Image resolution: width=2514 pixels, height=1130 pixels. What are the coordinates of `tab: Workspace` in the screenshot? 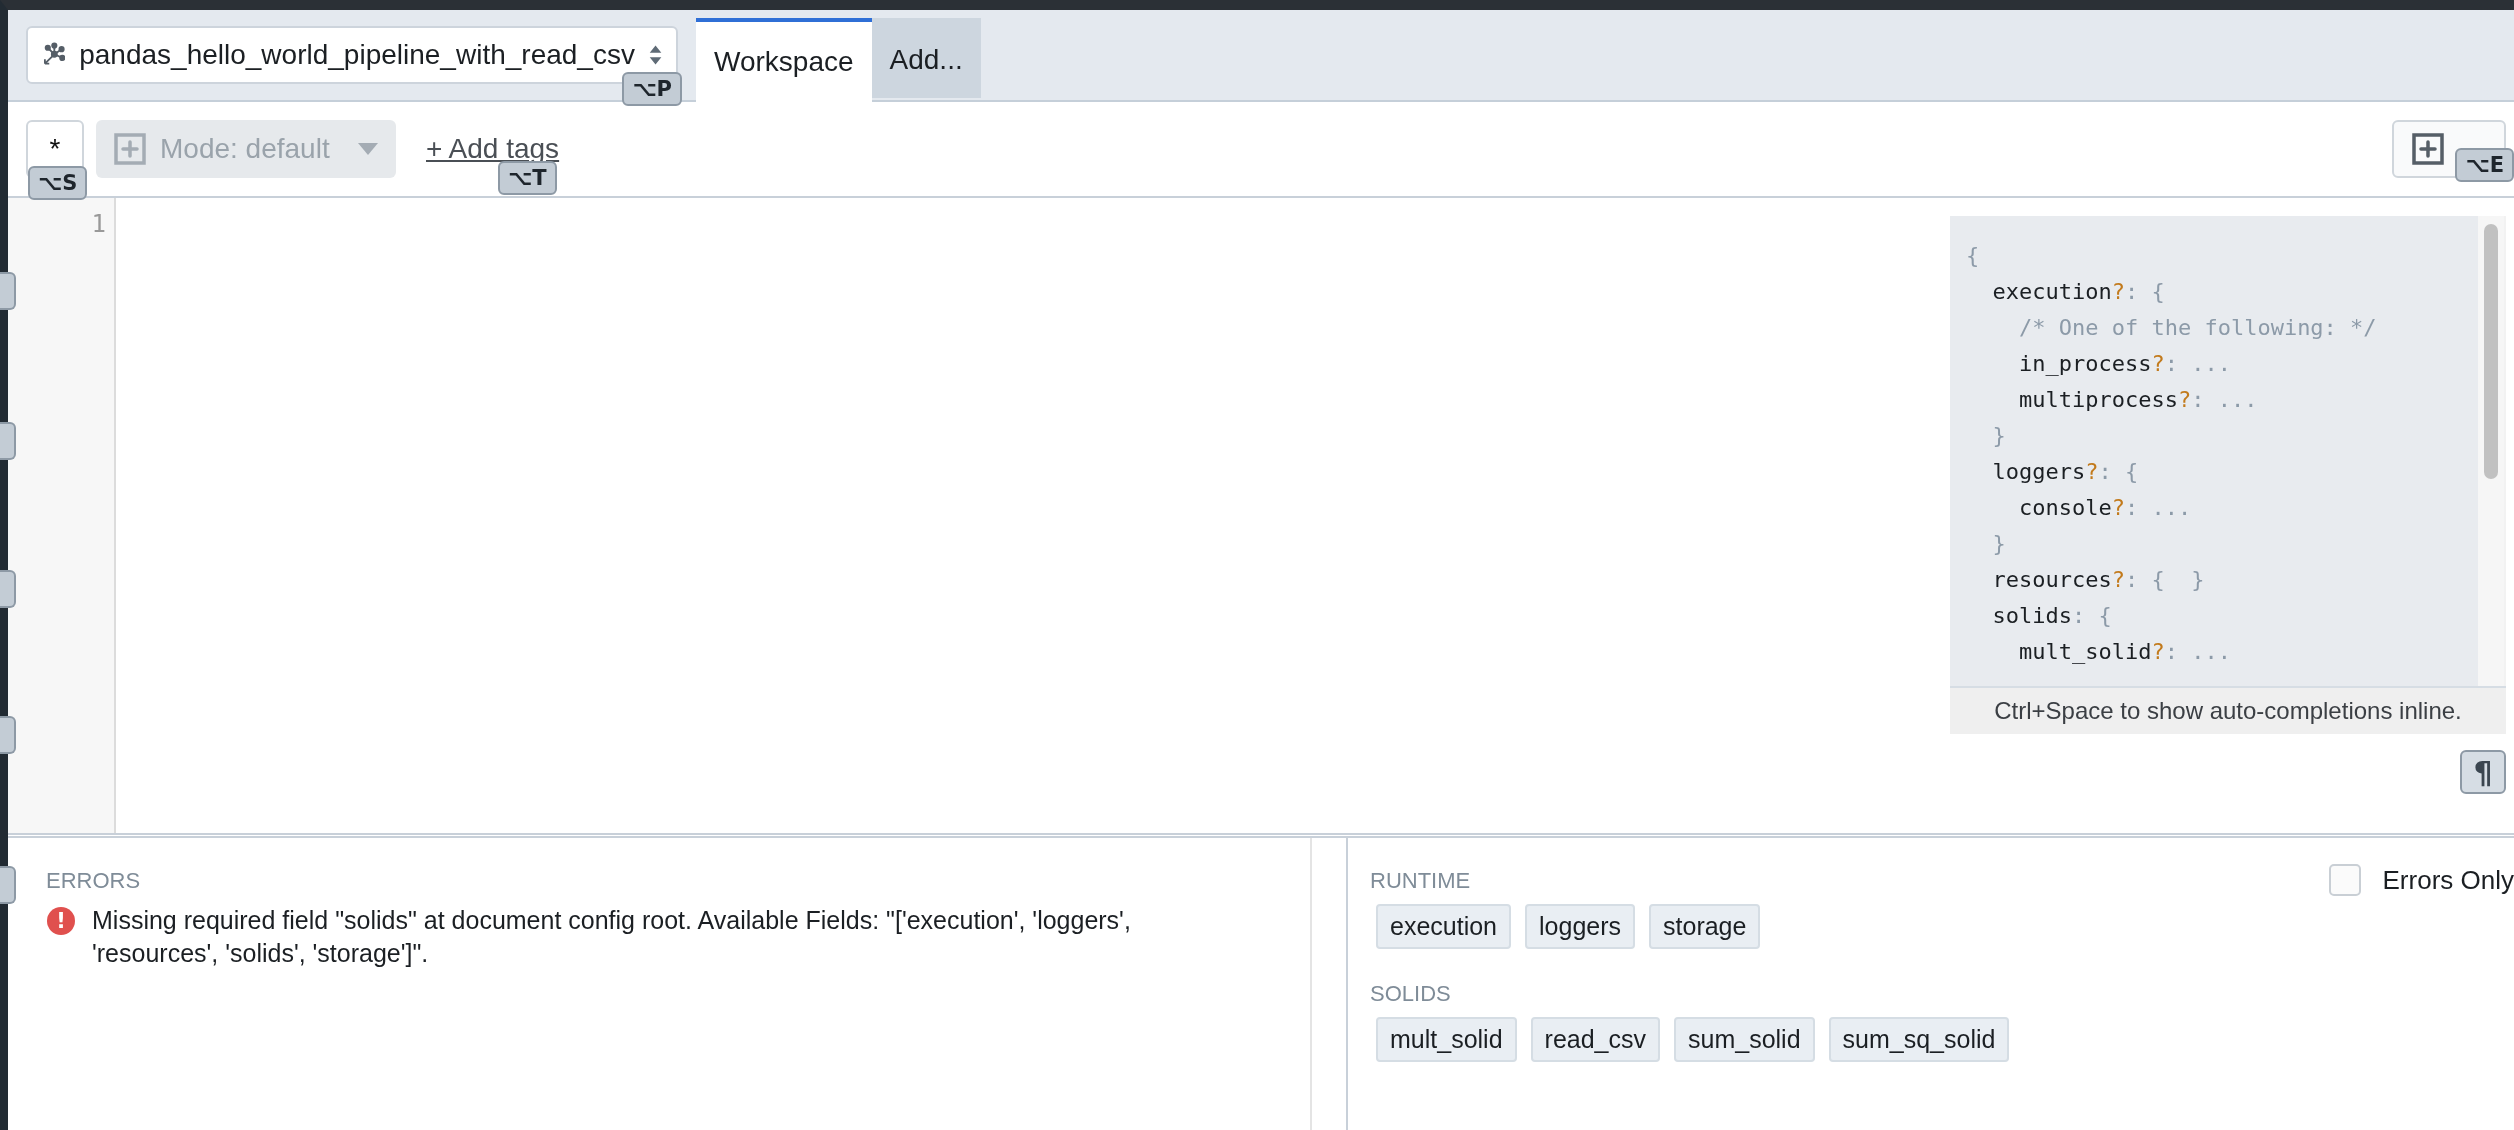 It's located at (784, 60).